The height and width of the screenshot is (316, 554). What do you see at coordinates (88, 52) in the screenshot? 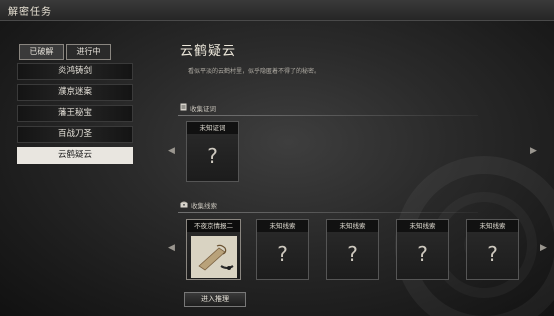
I see `tab-in-progress: 进行中` at bounding box center [88, 52].